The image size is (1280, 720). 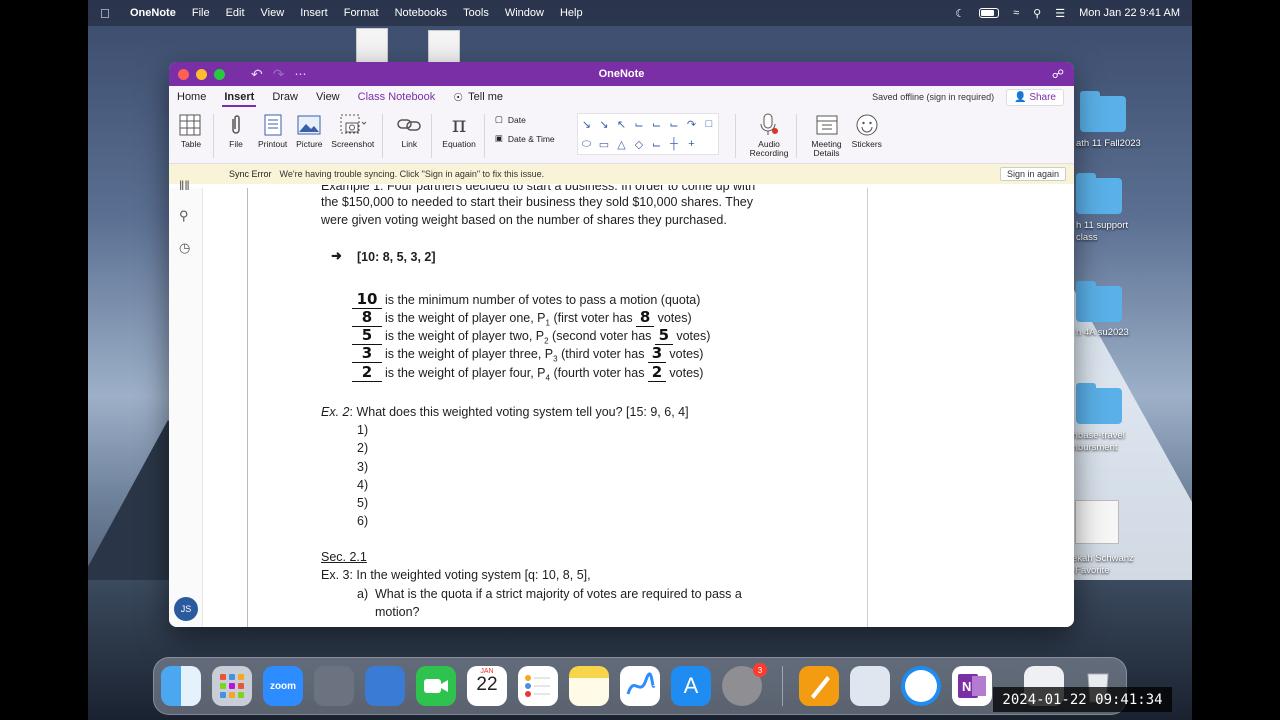 I want to click on share-button: 👤 Share, so click(x=1035, y=97).